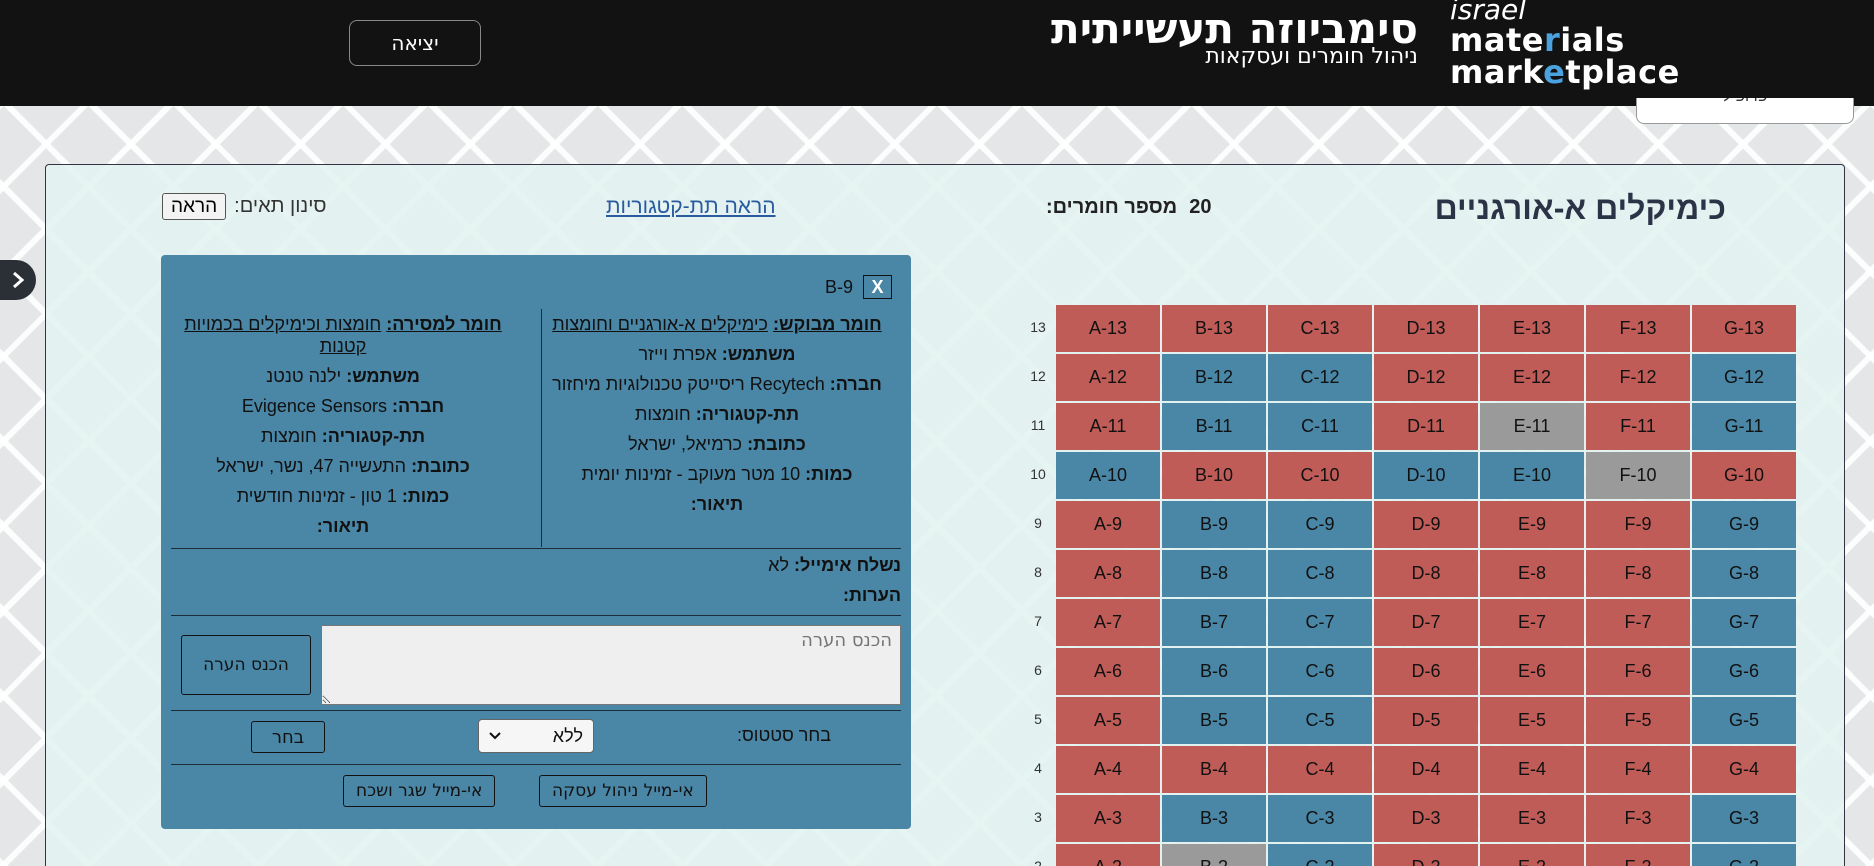 Image resolution: width=1874 pixels, height=866 pixels. I want to click on grid-cell: D-13, so click(1426, 328).